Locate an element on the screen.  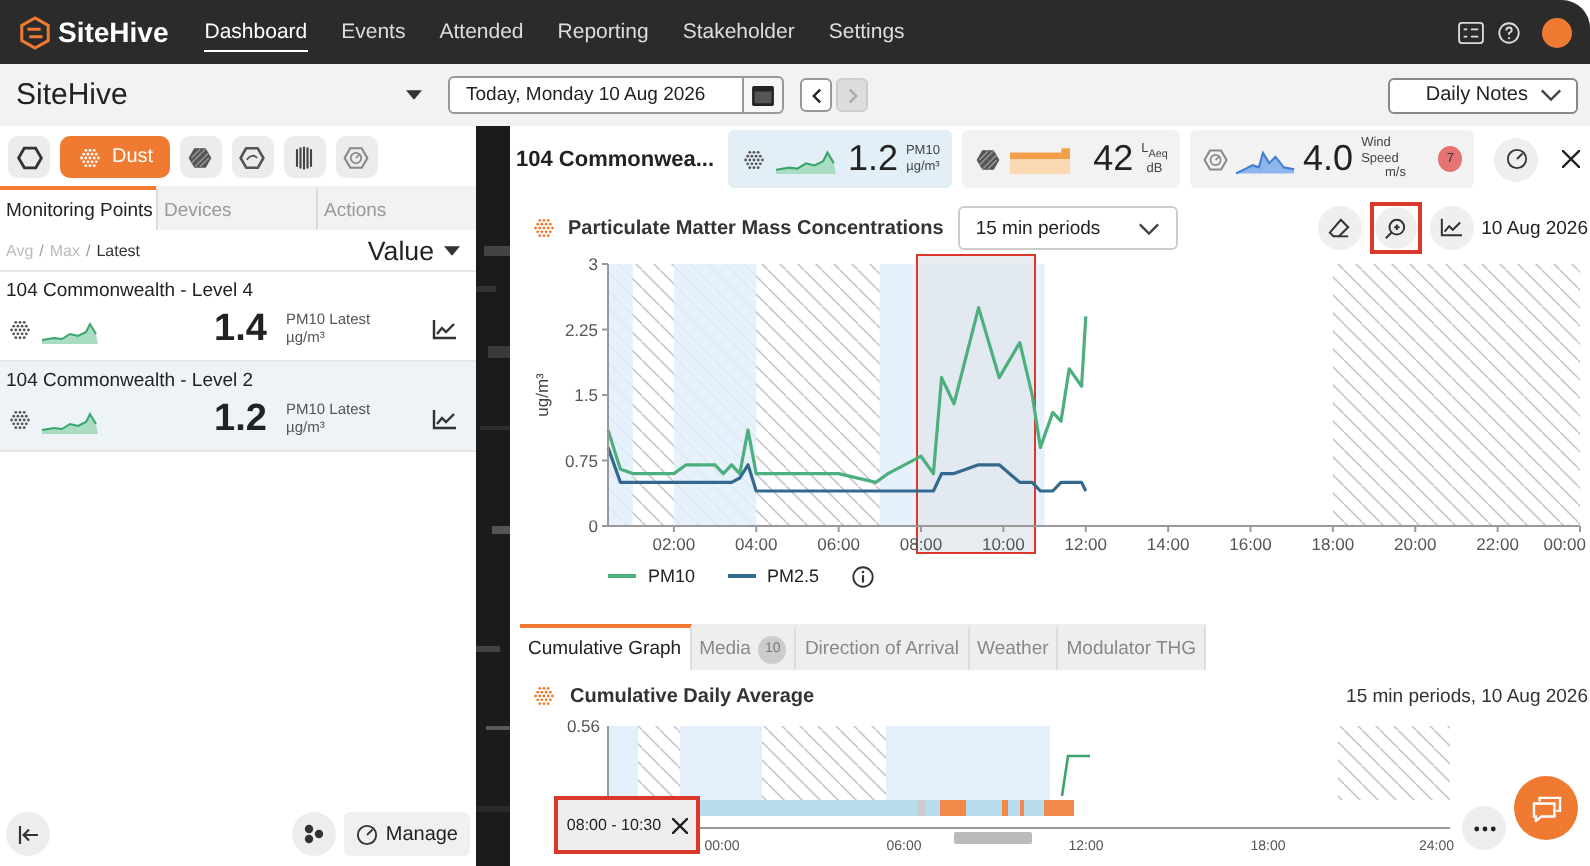
axis-label: 0.56 is located at coordinates (583, 726).